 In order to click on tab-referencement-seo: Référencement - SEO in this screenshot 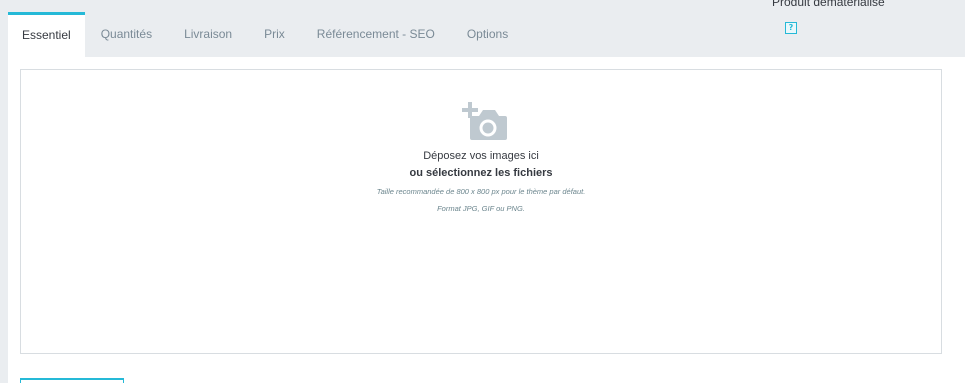, I will do `click(376, 34)`.